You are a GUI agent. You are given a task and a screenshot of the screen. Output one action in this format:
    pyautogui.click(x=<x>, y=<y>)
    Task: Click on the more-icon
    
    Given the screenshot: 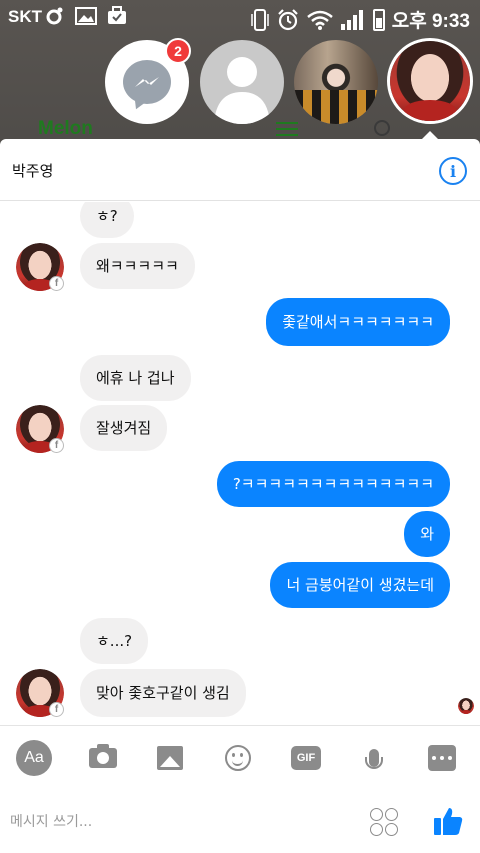 What is the action you would take?
    pyautogui.click(x=442, y=758)
    